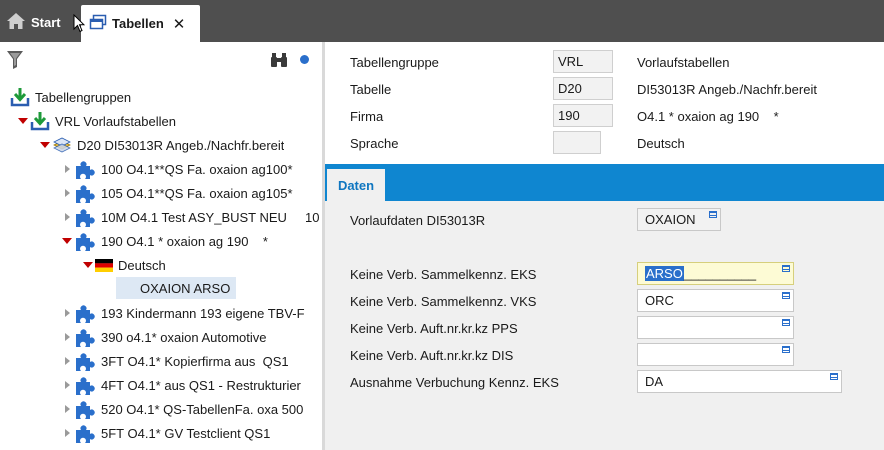  I want to click on tree-table: D20 DI53013R Angeb./Nachfr.bereit, so click(162, 145).